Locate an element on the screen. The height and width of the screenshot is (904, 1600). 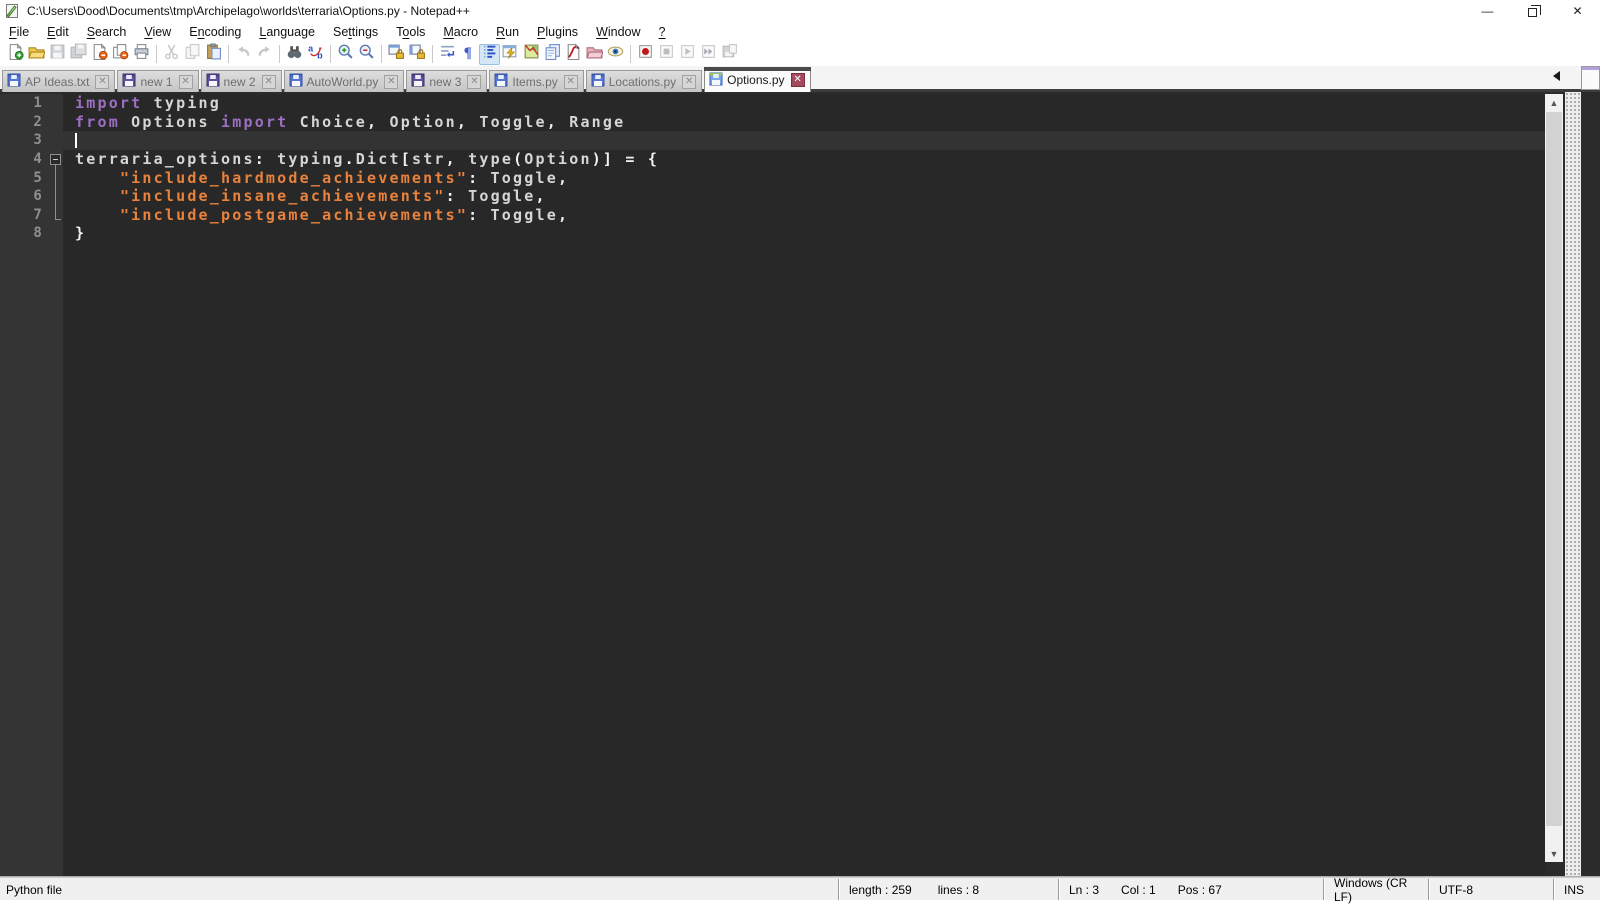
macro-save-icon is located at coordinates (729, 54).